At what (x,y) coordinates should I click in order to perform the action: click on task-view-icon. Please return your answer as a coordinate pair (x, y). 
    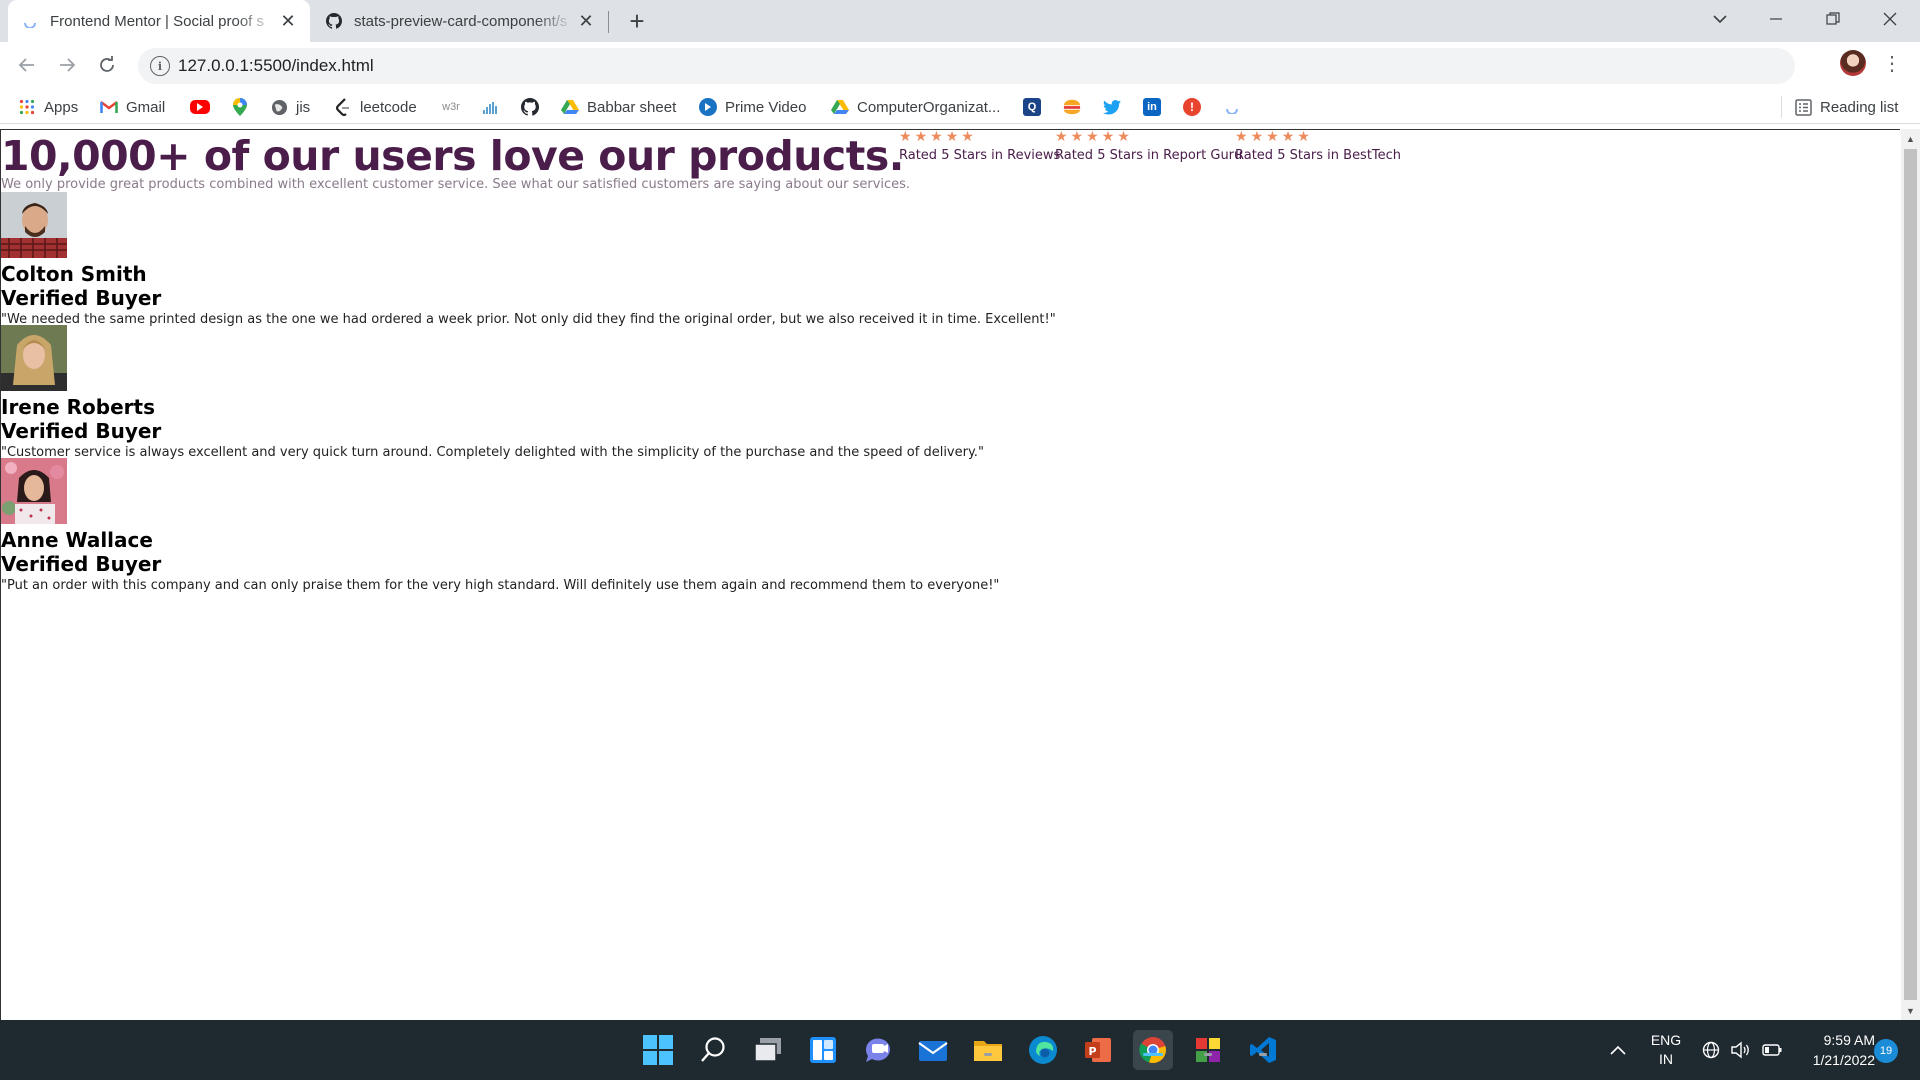
    Looking at the image, I should click on (768, 1050).